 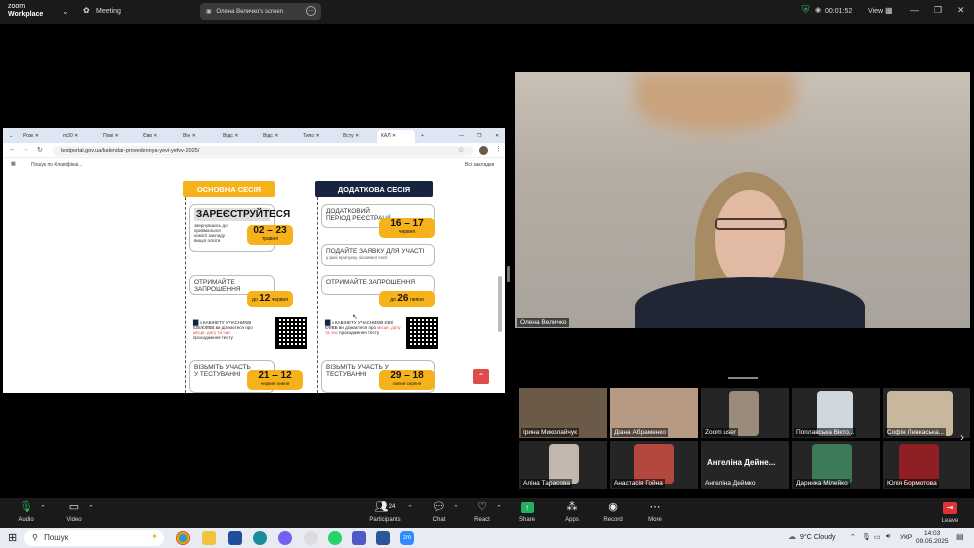 What do you see at coordinates (235, 538) in the screenshot?
I see `security-icon` at bounding box center [235, 538].